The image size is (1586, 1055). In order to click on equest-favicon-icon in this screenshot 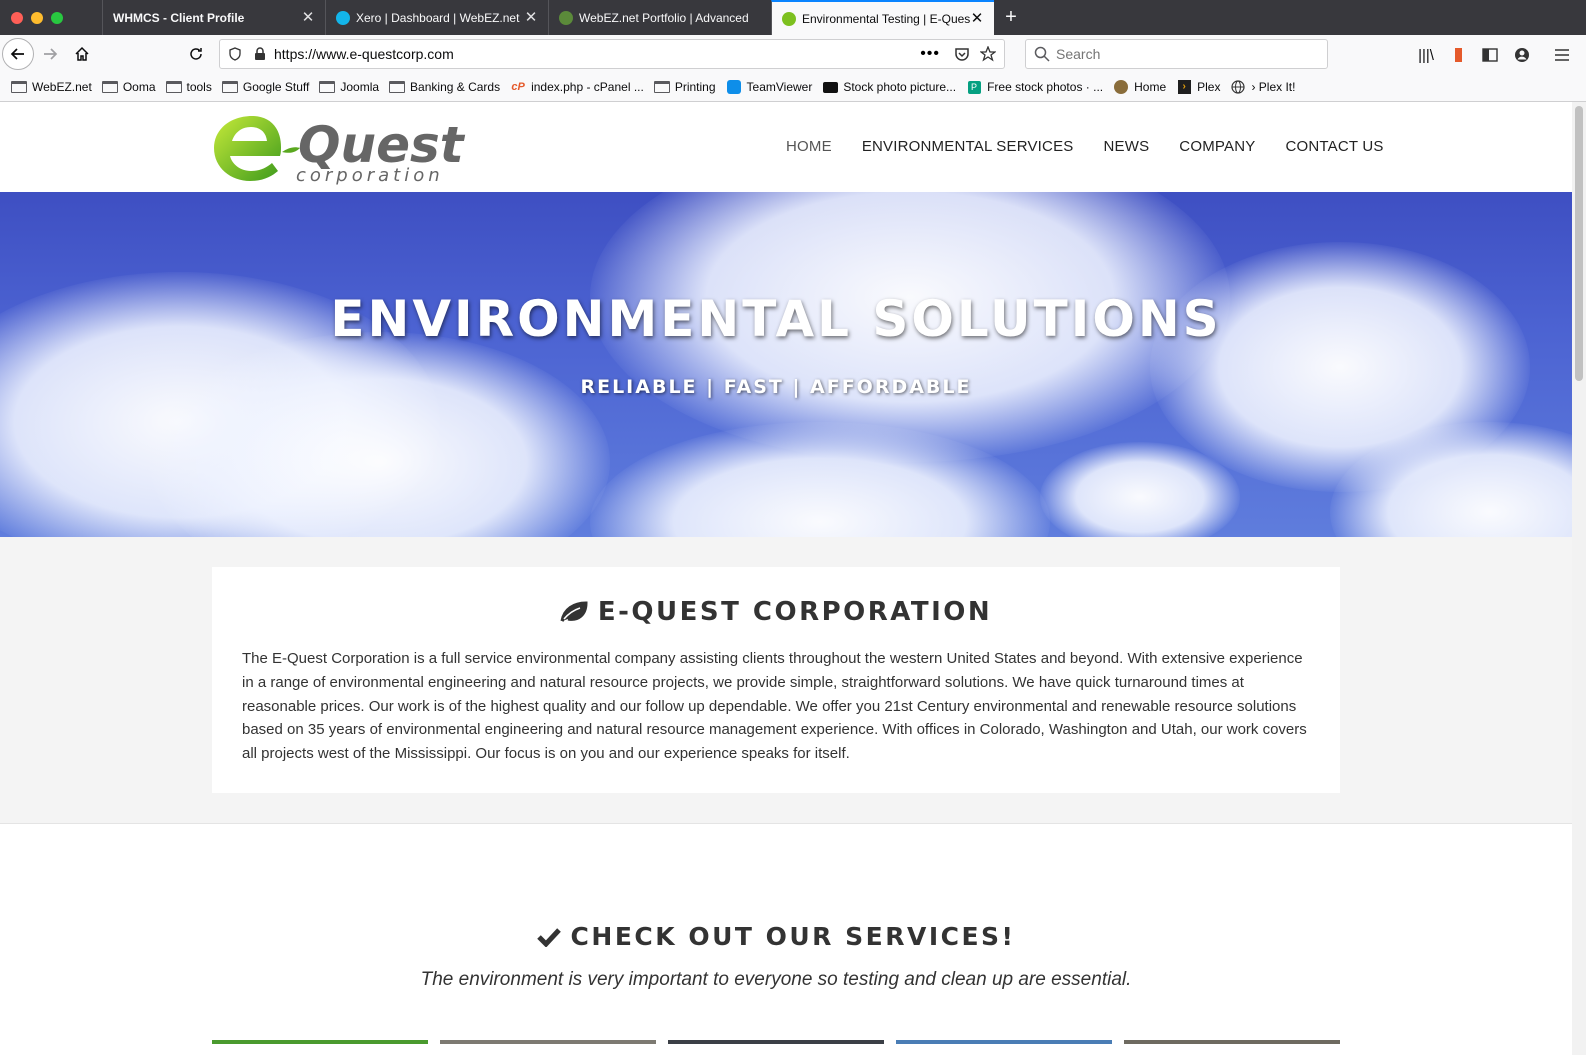, I will do `click(789, 18)`.